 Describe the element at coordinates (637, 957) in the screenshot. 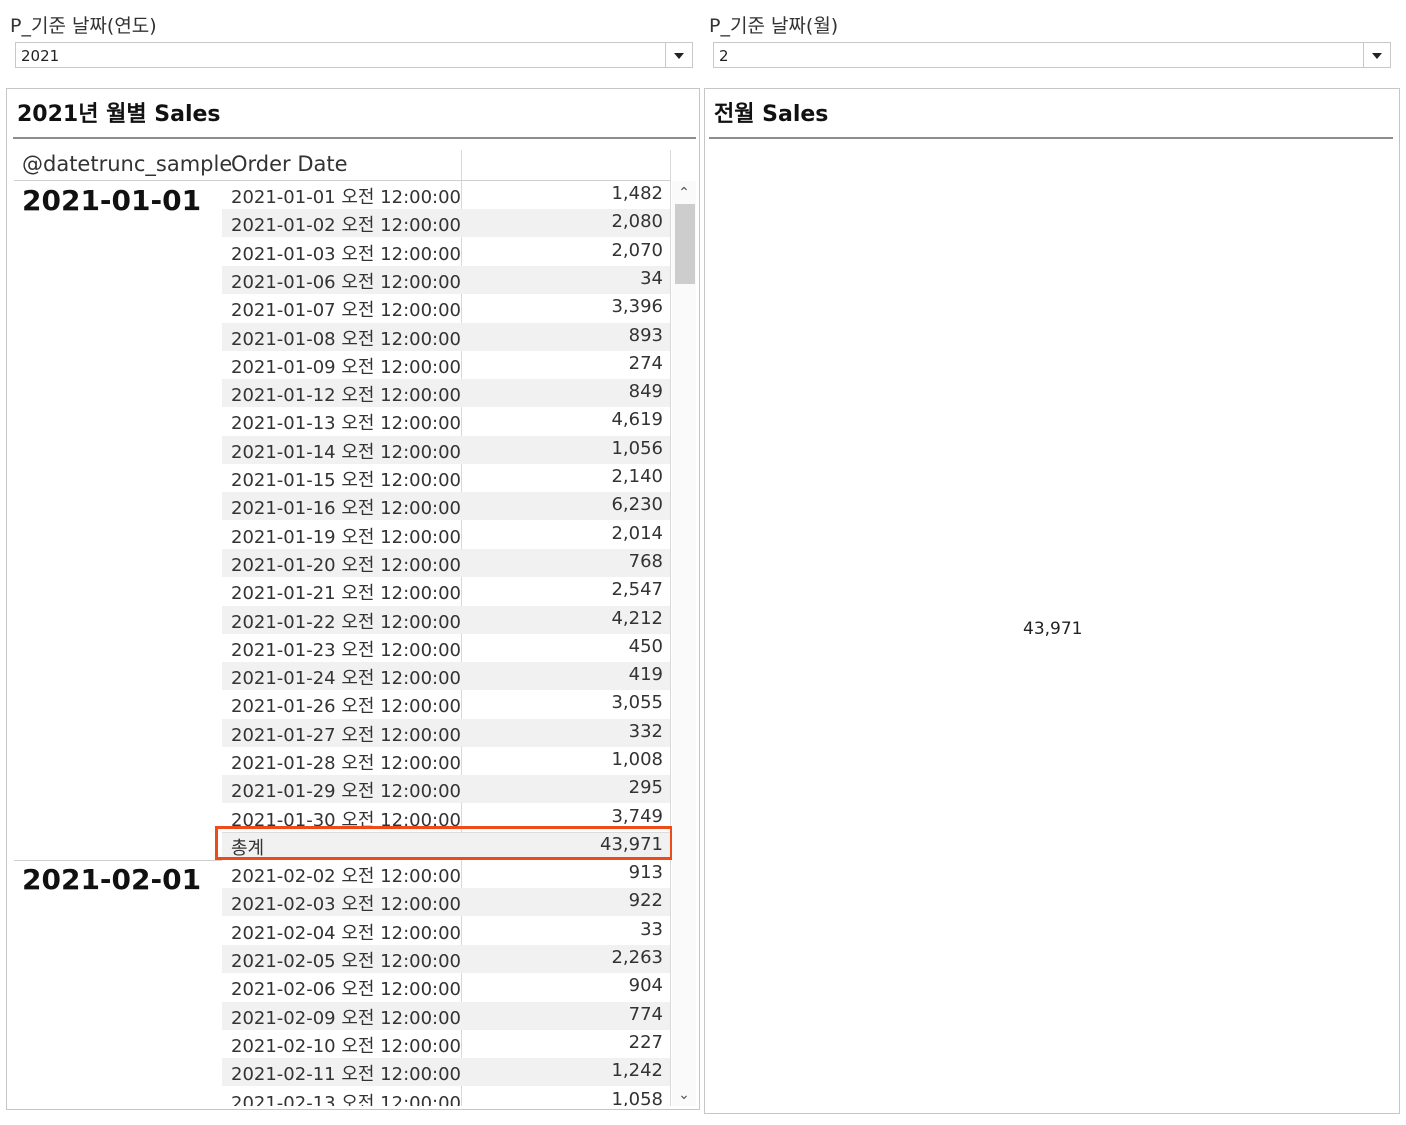

I see `sales-cell: 2,263` at that location.